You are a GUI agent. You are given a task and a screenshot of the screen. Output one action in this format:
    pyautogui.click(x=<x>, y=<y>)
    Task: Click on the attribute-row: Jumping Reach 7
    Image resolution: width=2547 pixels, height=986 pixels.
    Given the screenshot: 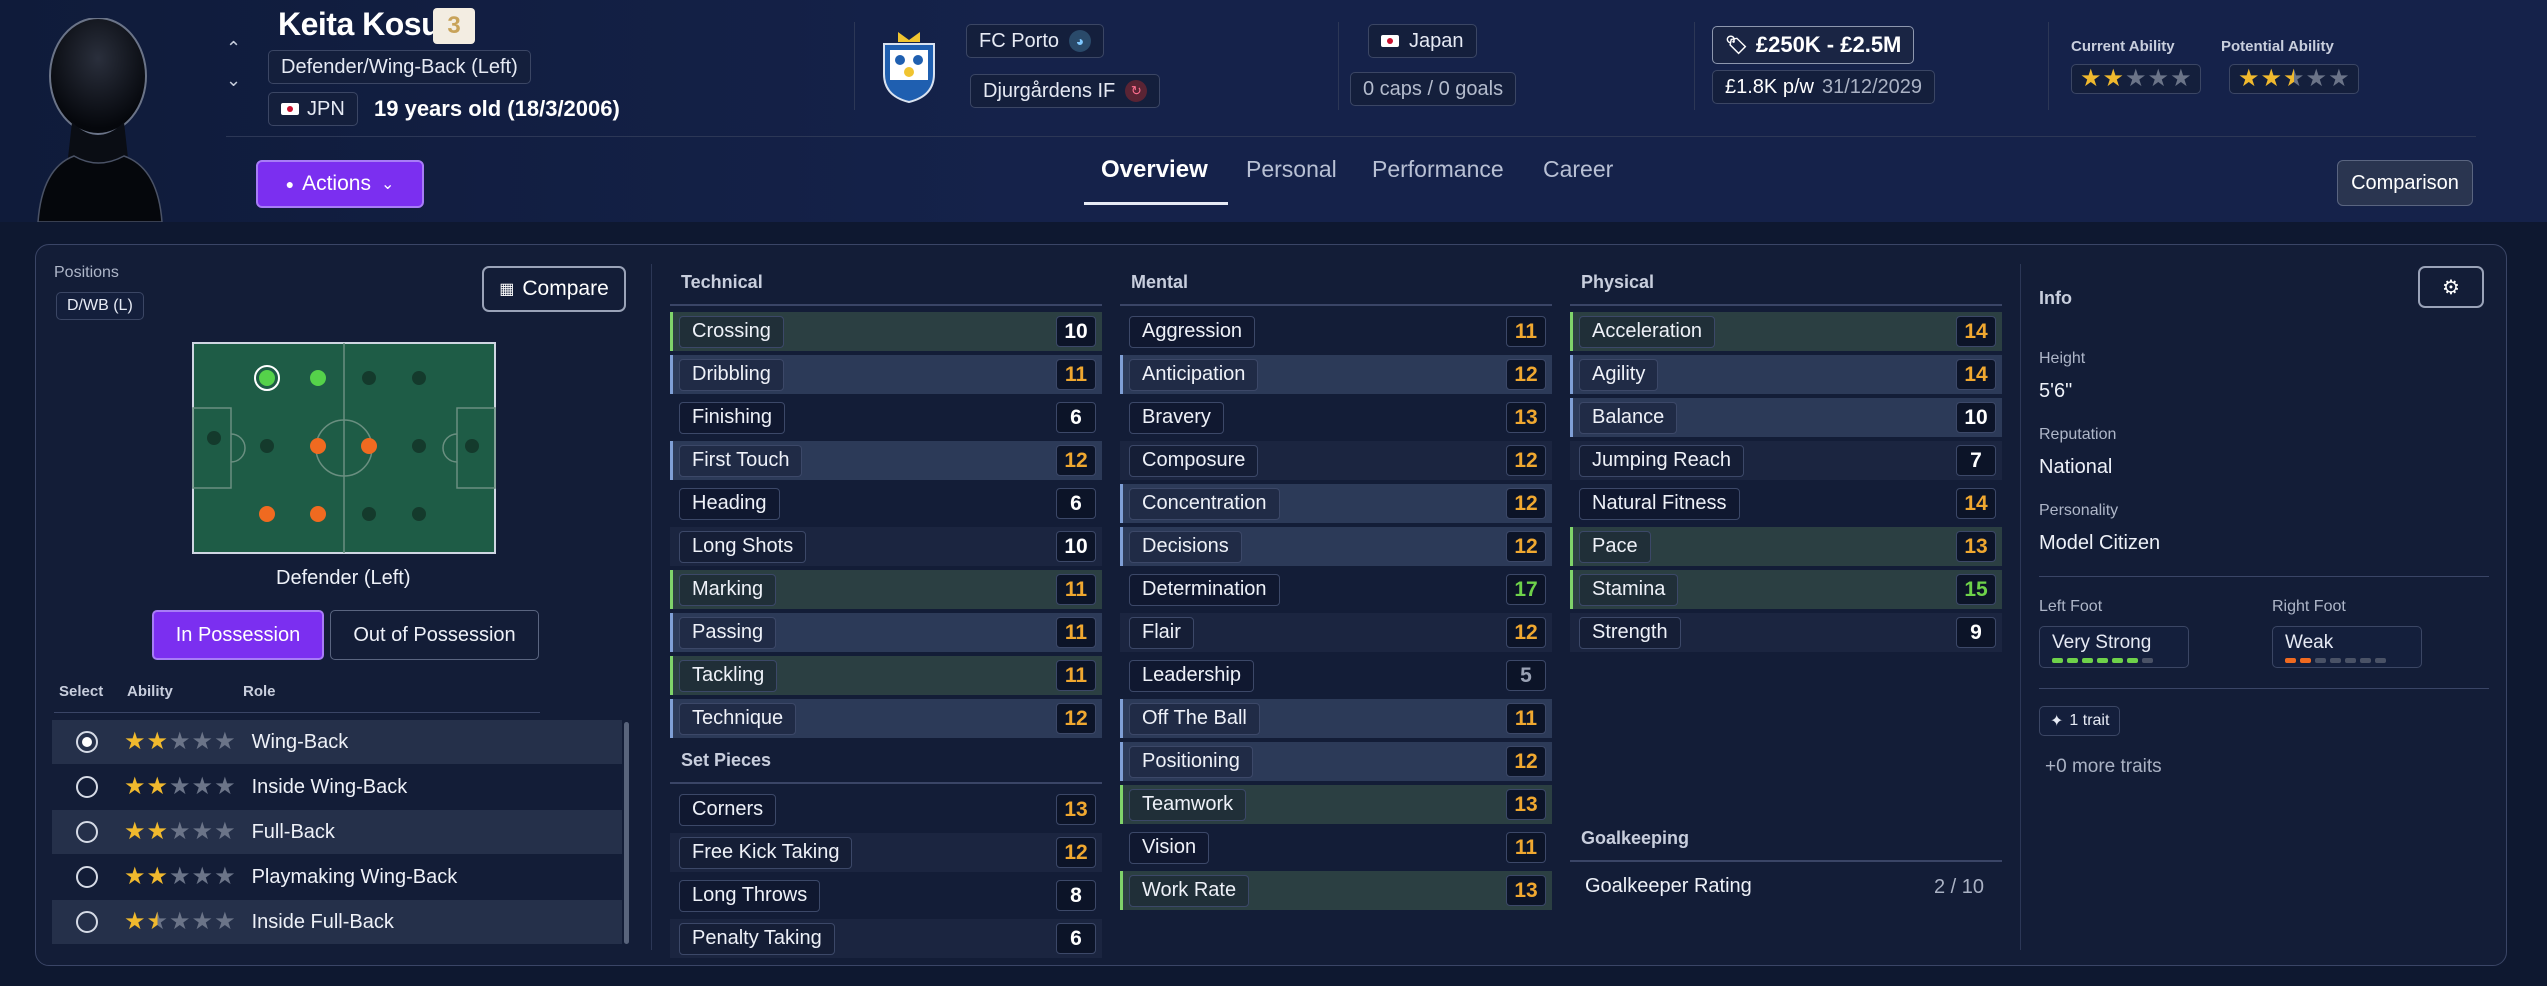 What is the action you would take?
    pyautogui.click(x=1786, y=460)
    